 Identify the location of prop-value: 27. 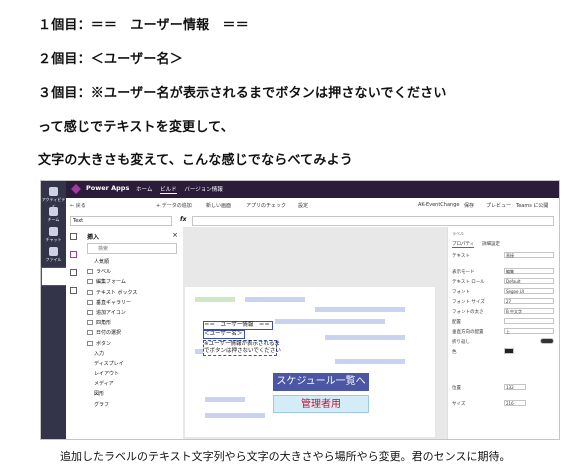
(529, 301).